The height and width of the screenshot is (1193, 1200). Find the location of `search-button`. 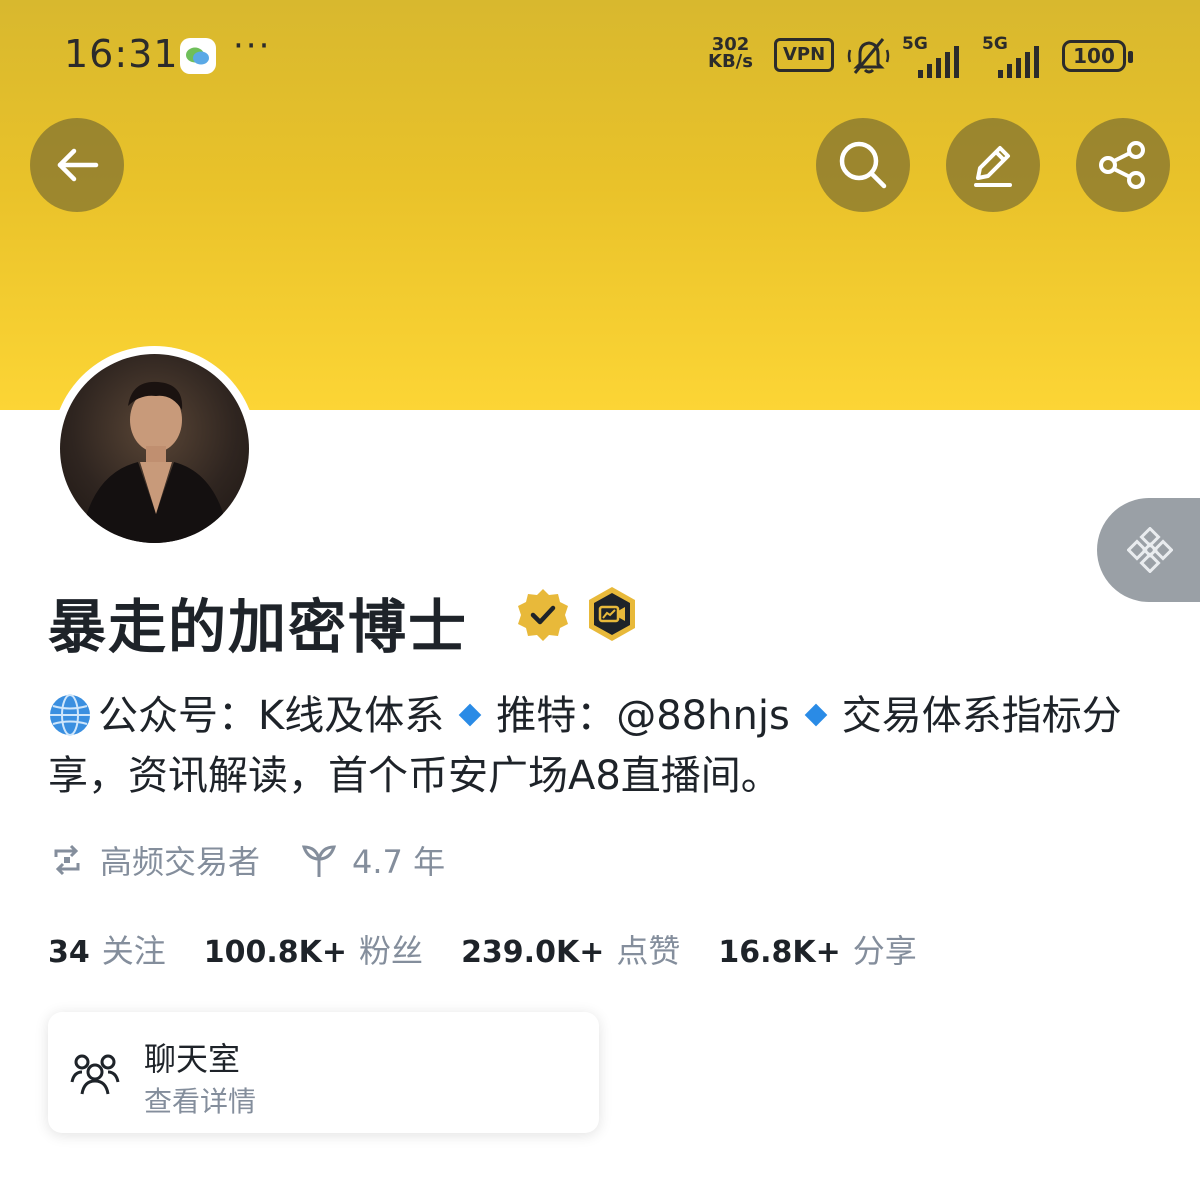

search-button is located at coordinates (863, 165).